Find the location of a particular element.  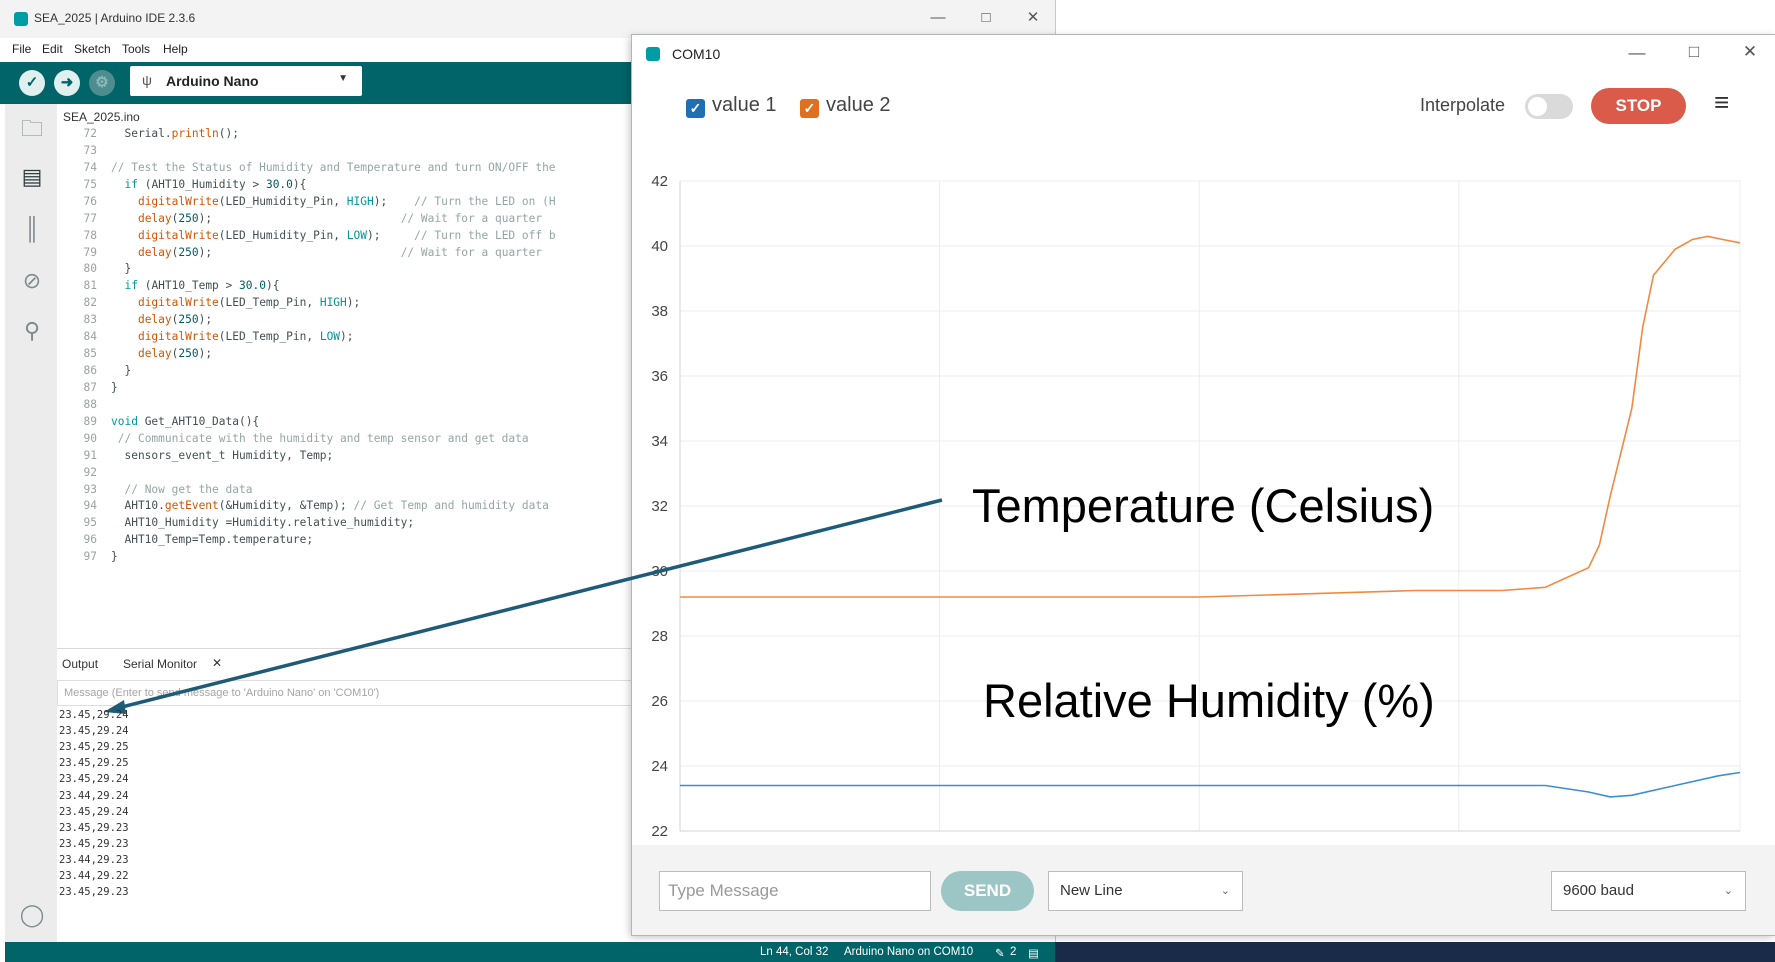

clear-list-icon: ≡ is located at coordinates (1721, 102).